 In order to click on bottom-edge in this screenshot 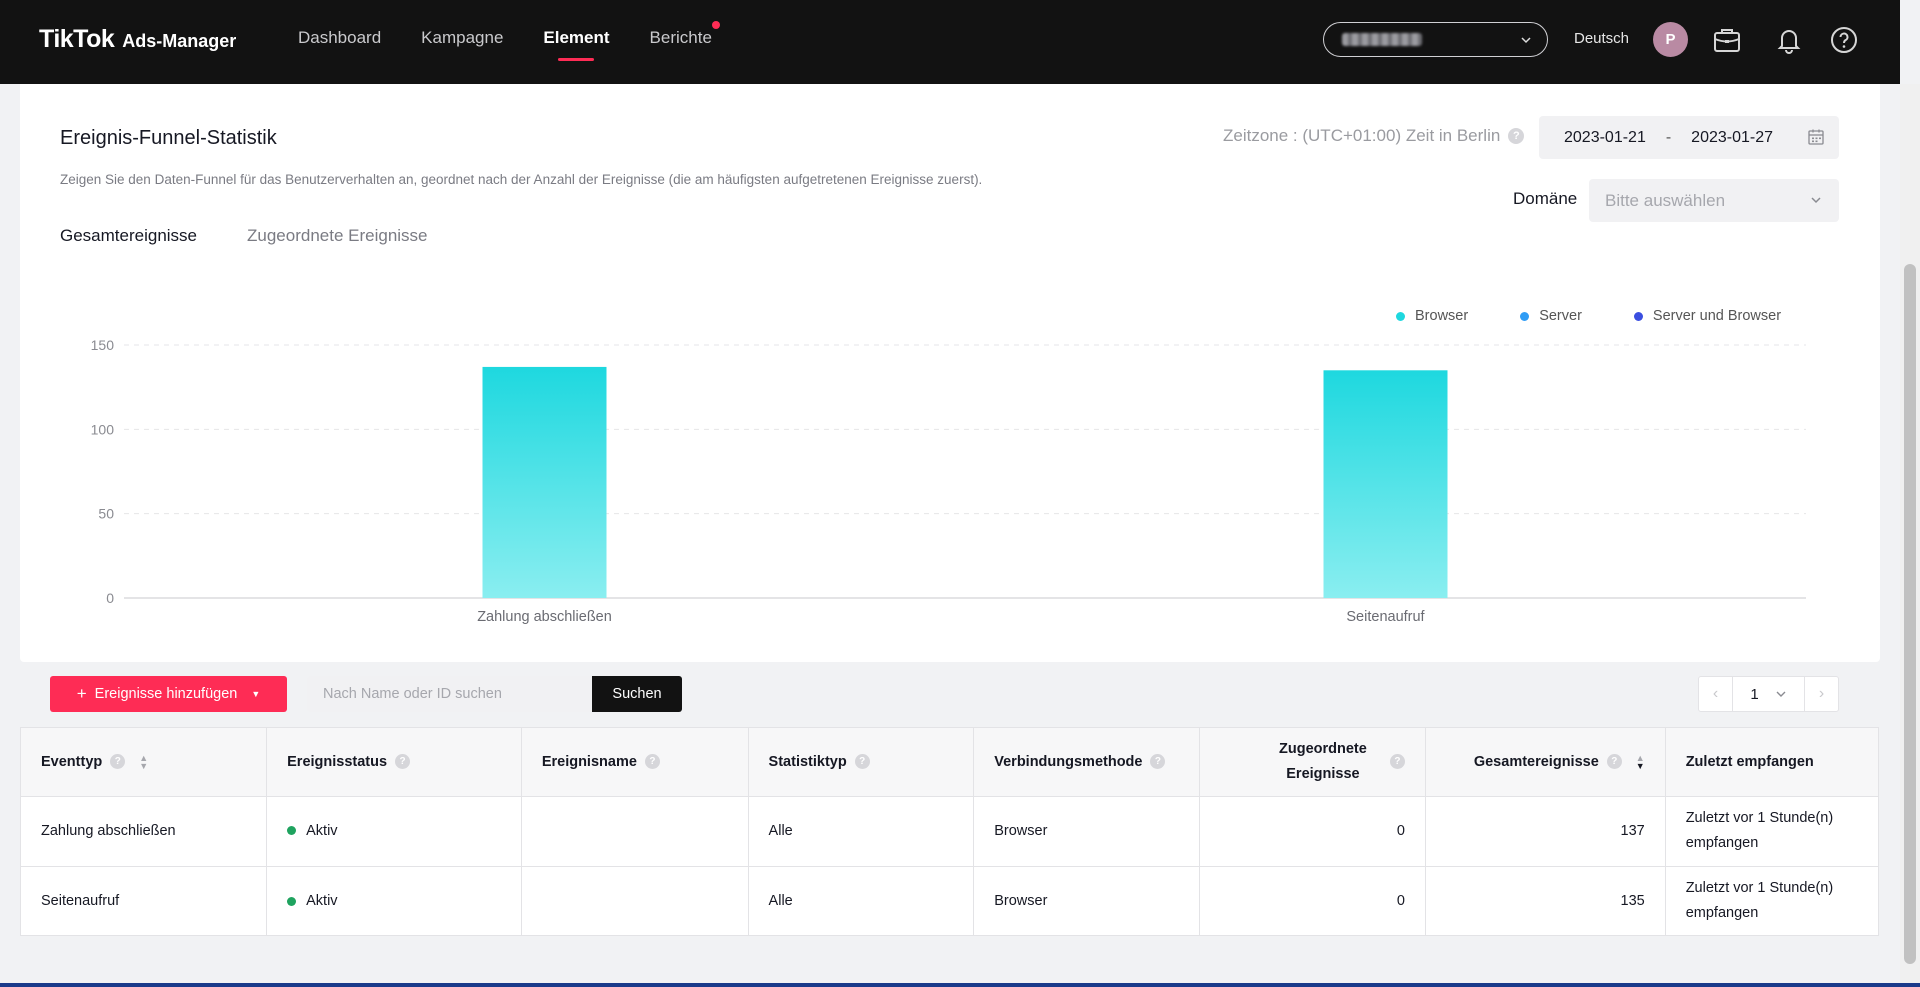, I will do `click(960, 985)`.